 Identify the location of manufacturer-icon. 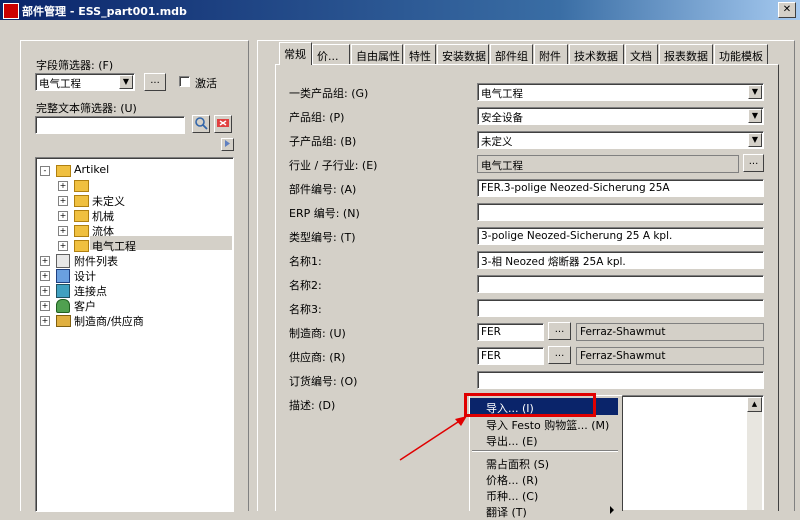
(63, 321).